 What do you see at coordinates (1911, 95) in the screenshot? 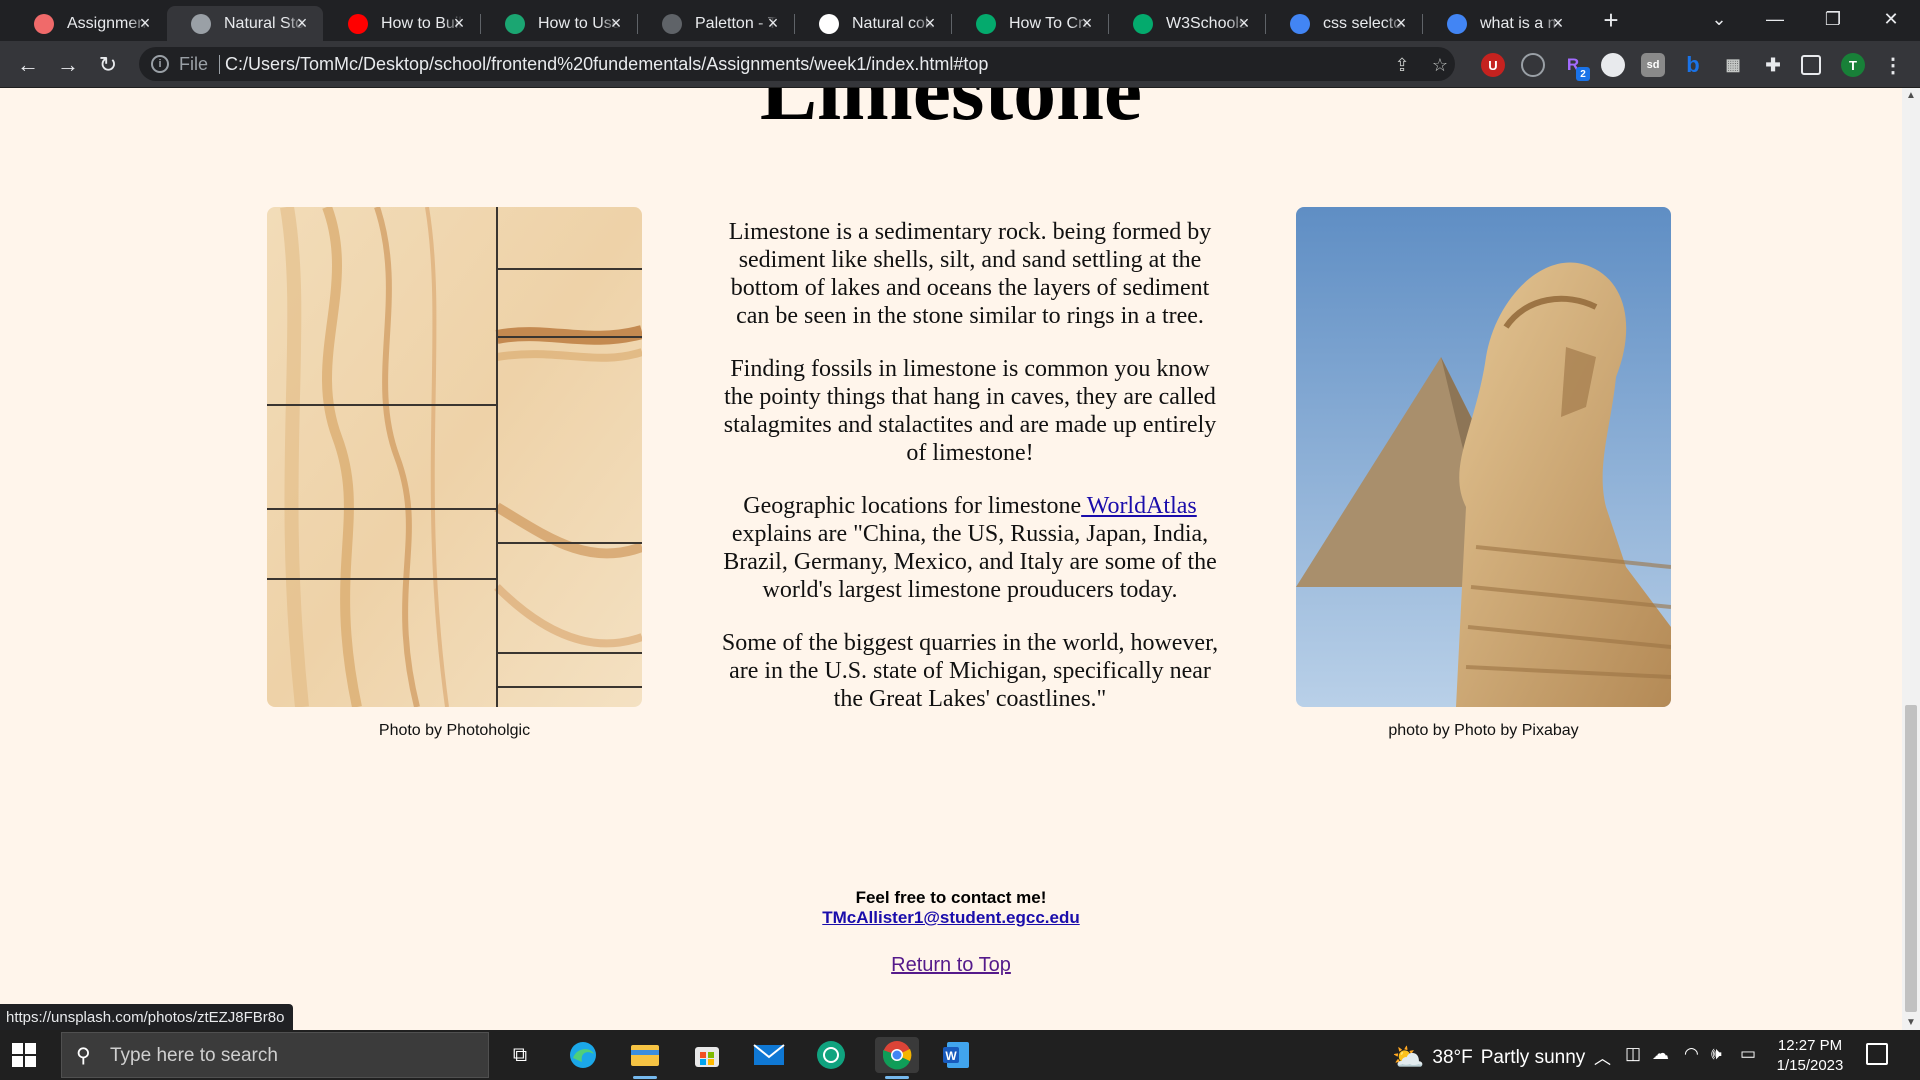
I see `scroll-up-arrow-icon: ▲` at bounding box center [1911, 95].